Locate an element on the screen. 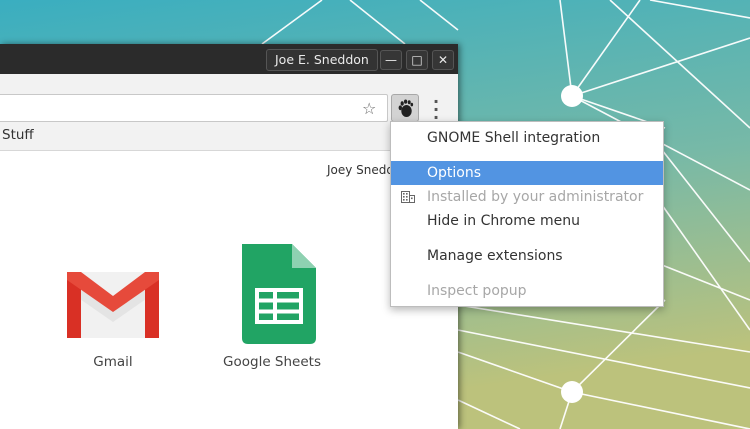 The image size is (750, 429). menu-item-inspect-popup: Inspect popup is located at coordinates (477, 291).